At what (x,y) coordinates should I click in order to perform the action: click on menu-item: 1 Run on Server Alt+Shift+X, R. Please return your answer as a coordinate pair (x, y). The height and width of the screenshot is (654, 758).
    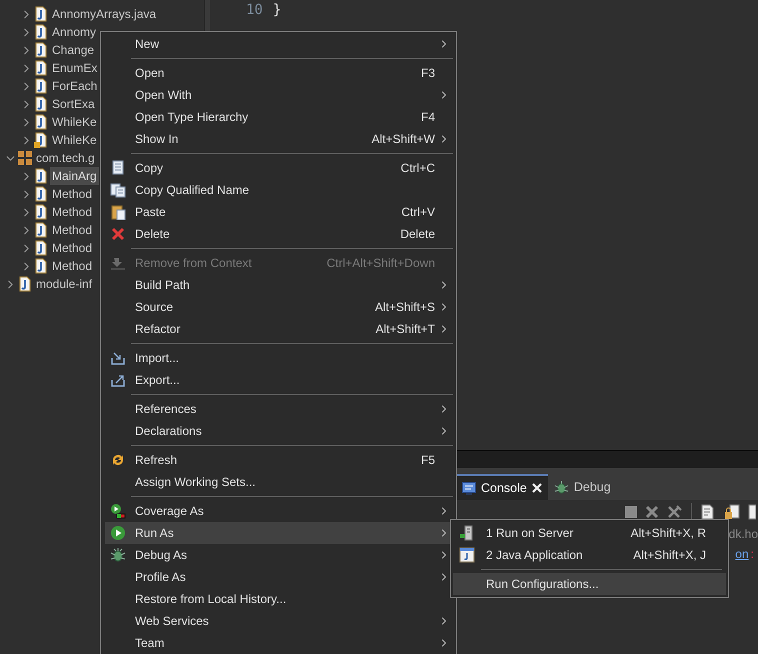
    Looking at the image, I should click on (589, 533).